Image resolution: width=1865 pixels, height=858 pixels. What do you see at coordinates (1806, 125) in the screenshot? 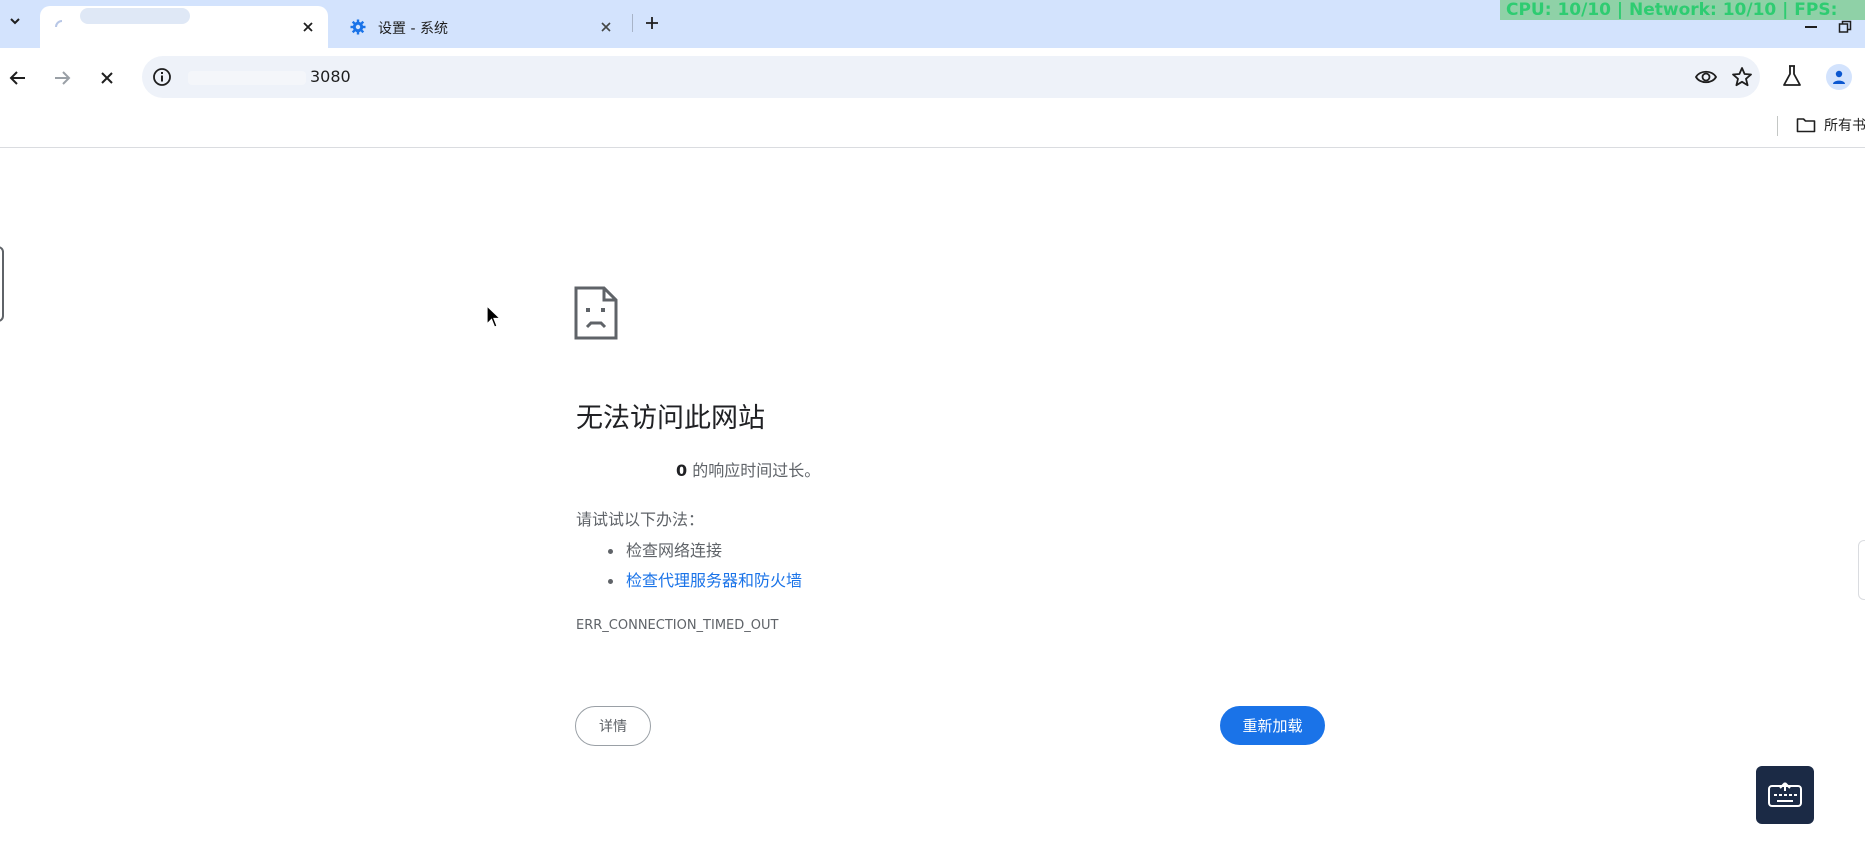
I see `folder-icon` at bounding box center [1806, 125].